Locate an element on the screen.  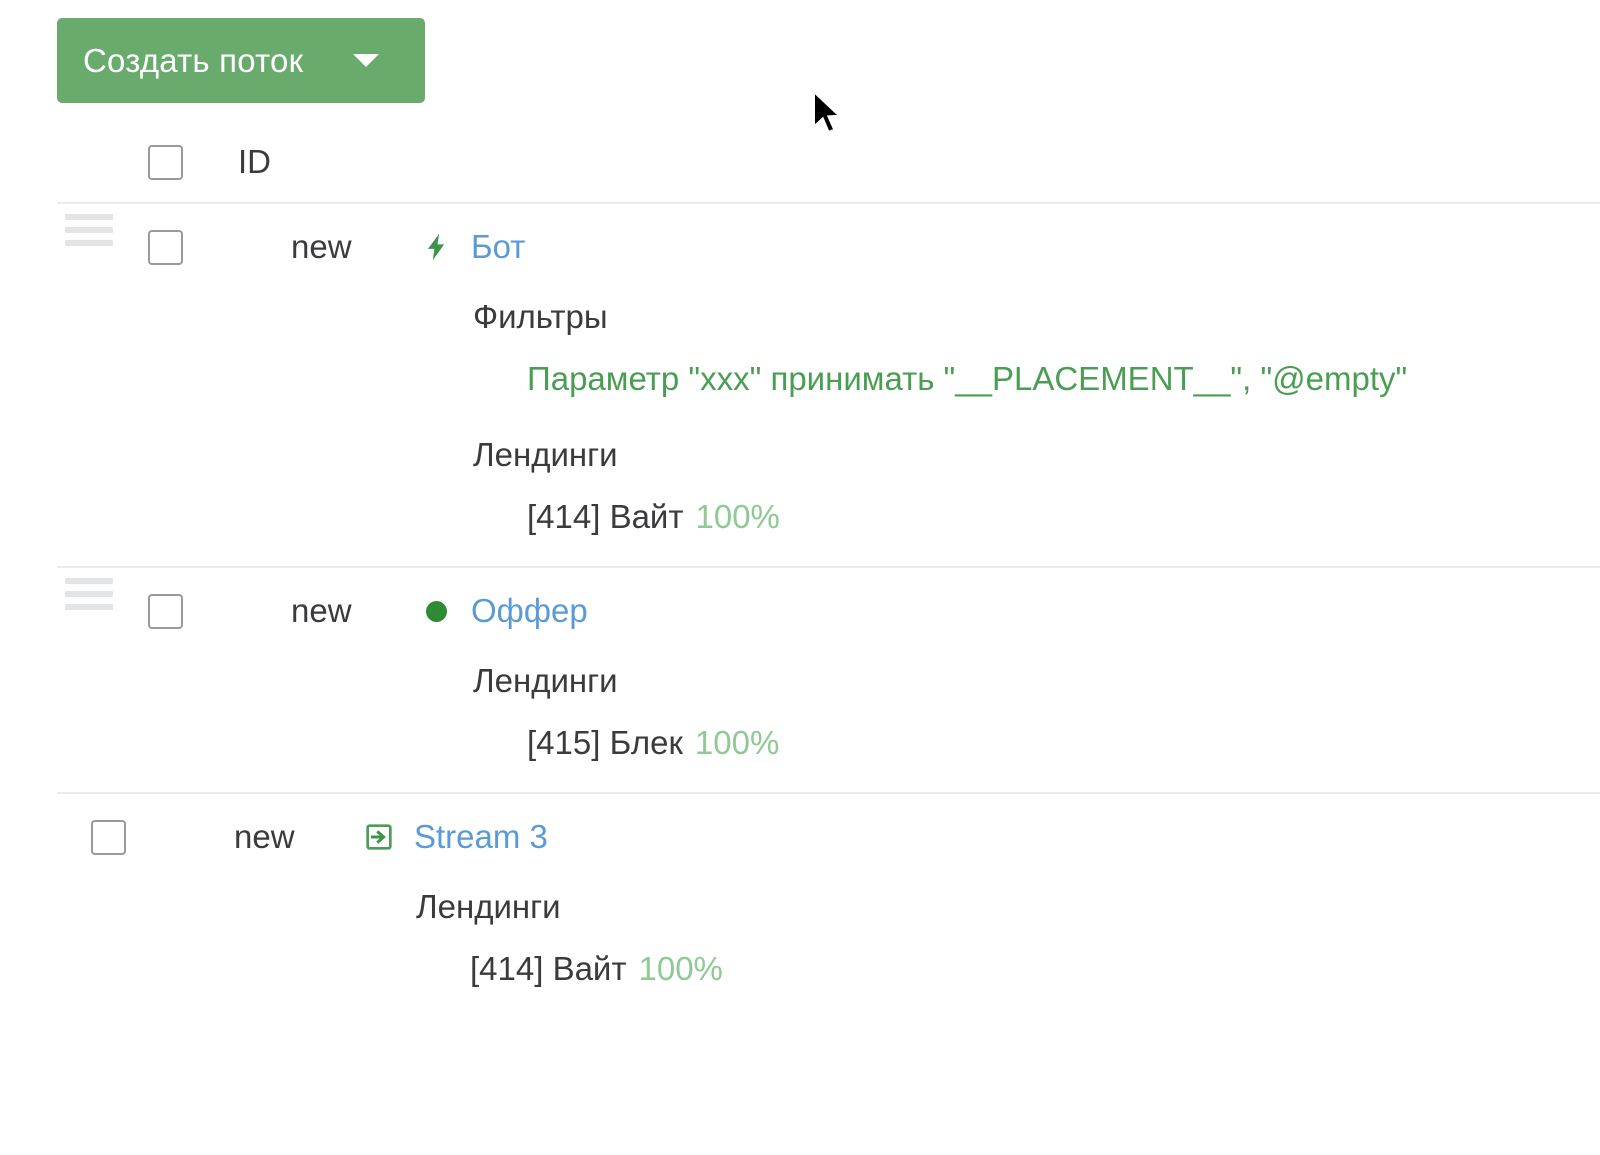
row-name-cell: Оффер is located at coordinates (503, 611).